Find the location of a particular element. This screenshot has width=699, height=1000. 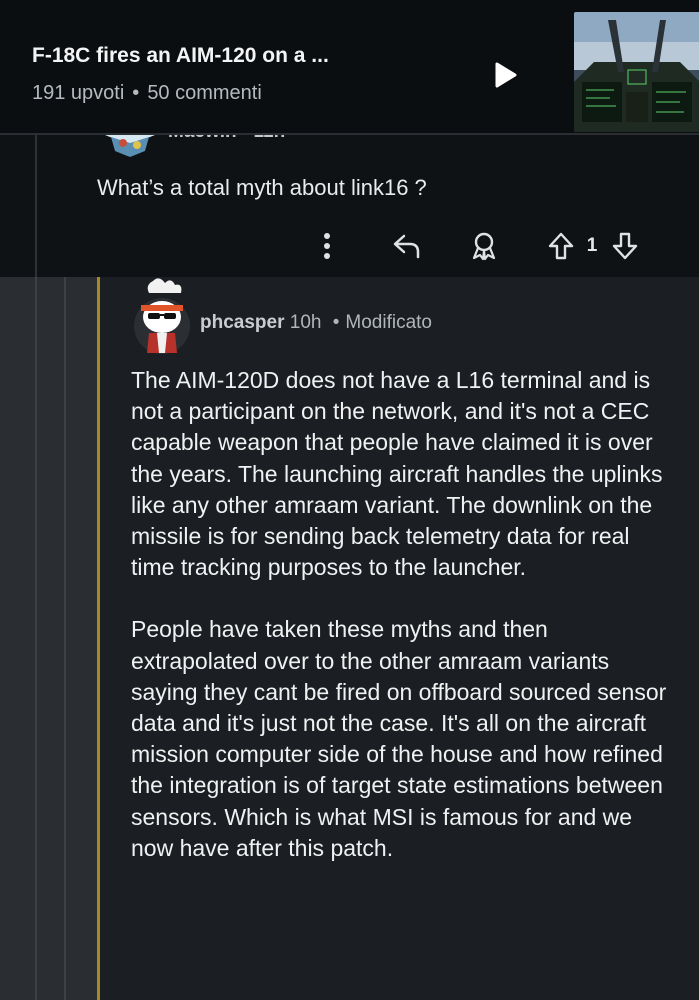

header-divider is located at coordinates (349, 134).